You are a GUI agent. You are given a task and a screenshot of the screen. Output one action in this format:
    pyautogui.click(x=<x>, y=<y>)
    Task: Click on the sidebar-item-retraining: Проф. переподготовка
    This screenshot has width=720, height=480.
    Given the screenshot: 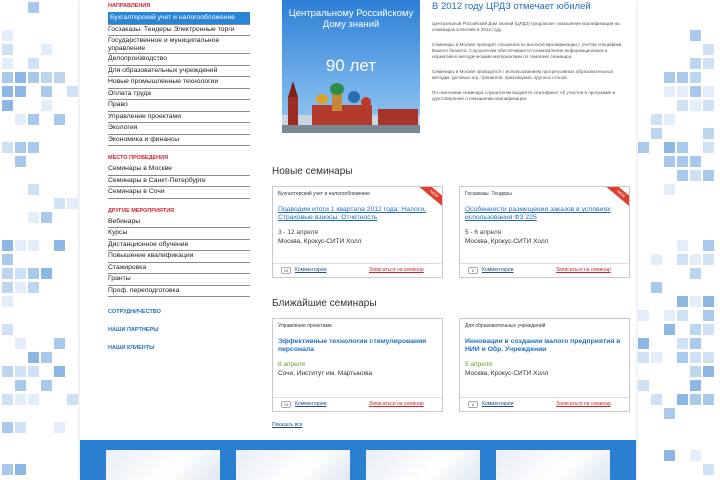 What is the action you would take?
    pyautogui.click(x=179, y=291)
    